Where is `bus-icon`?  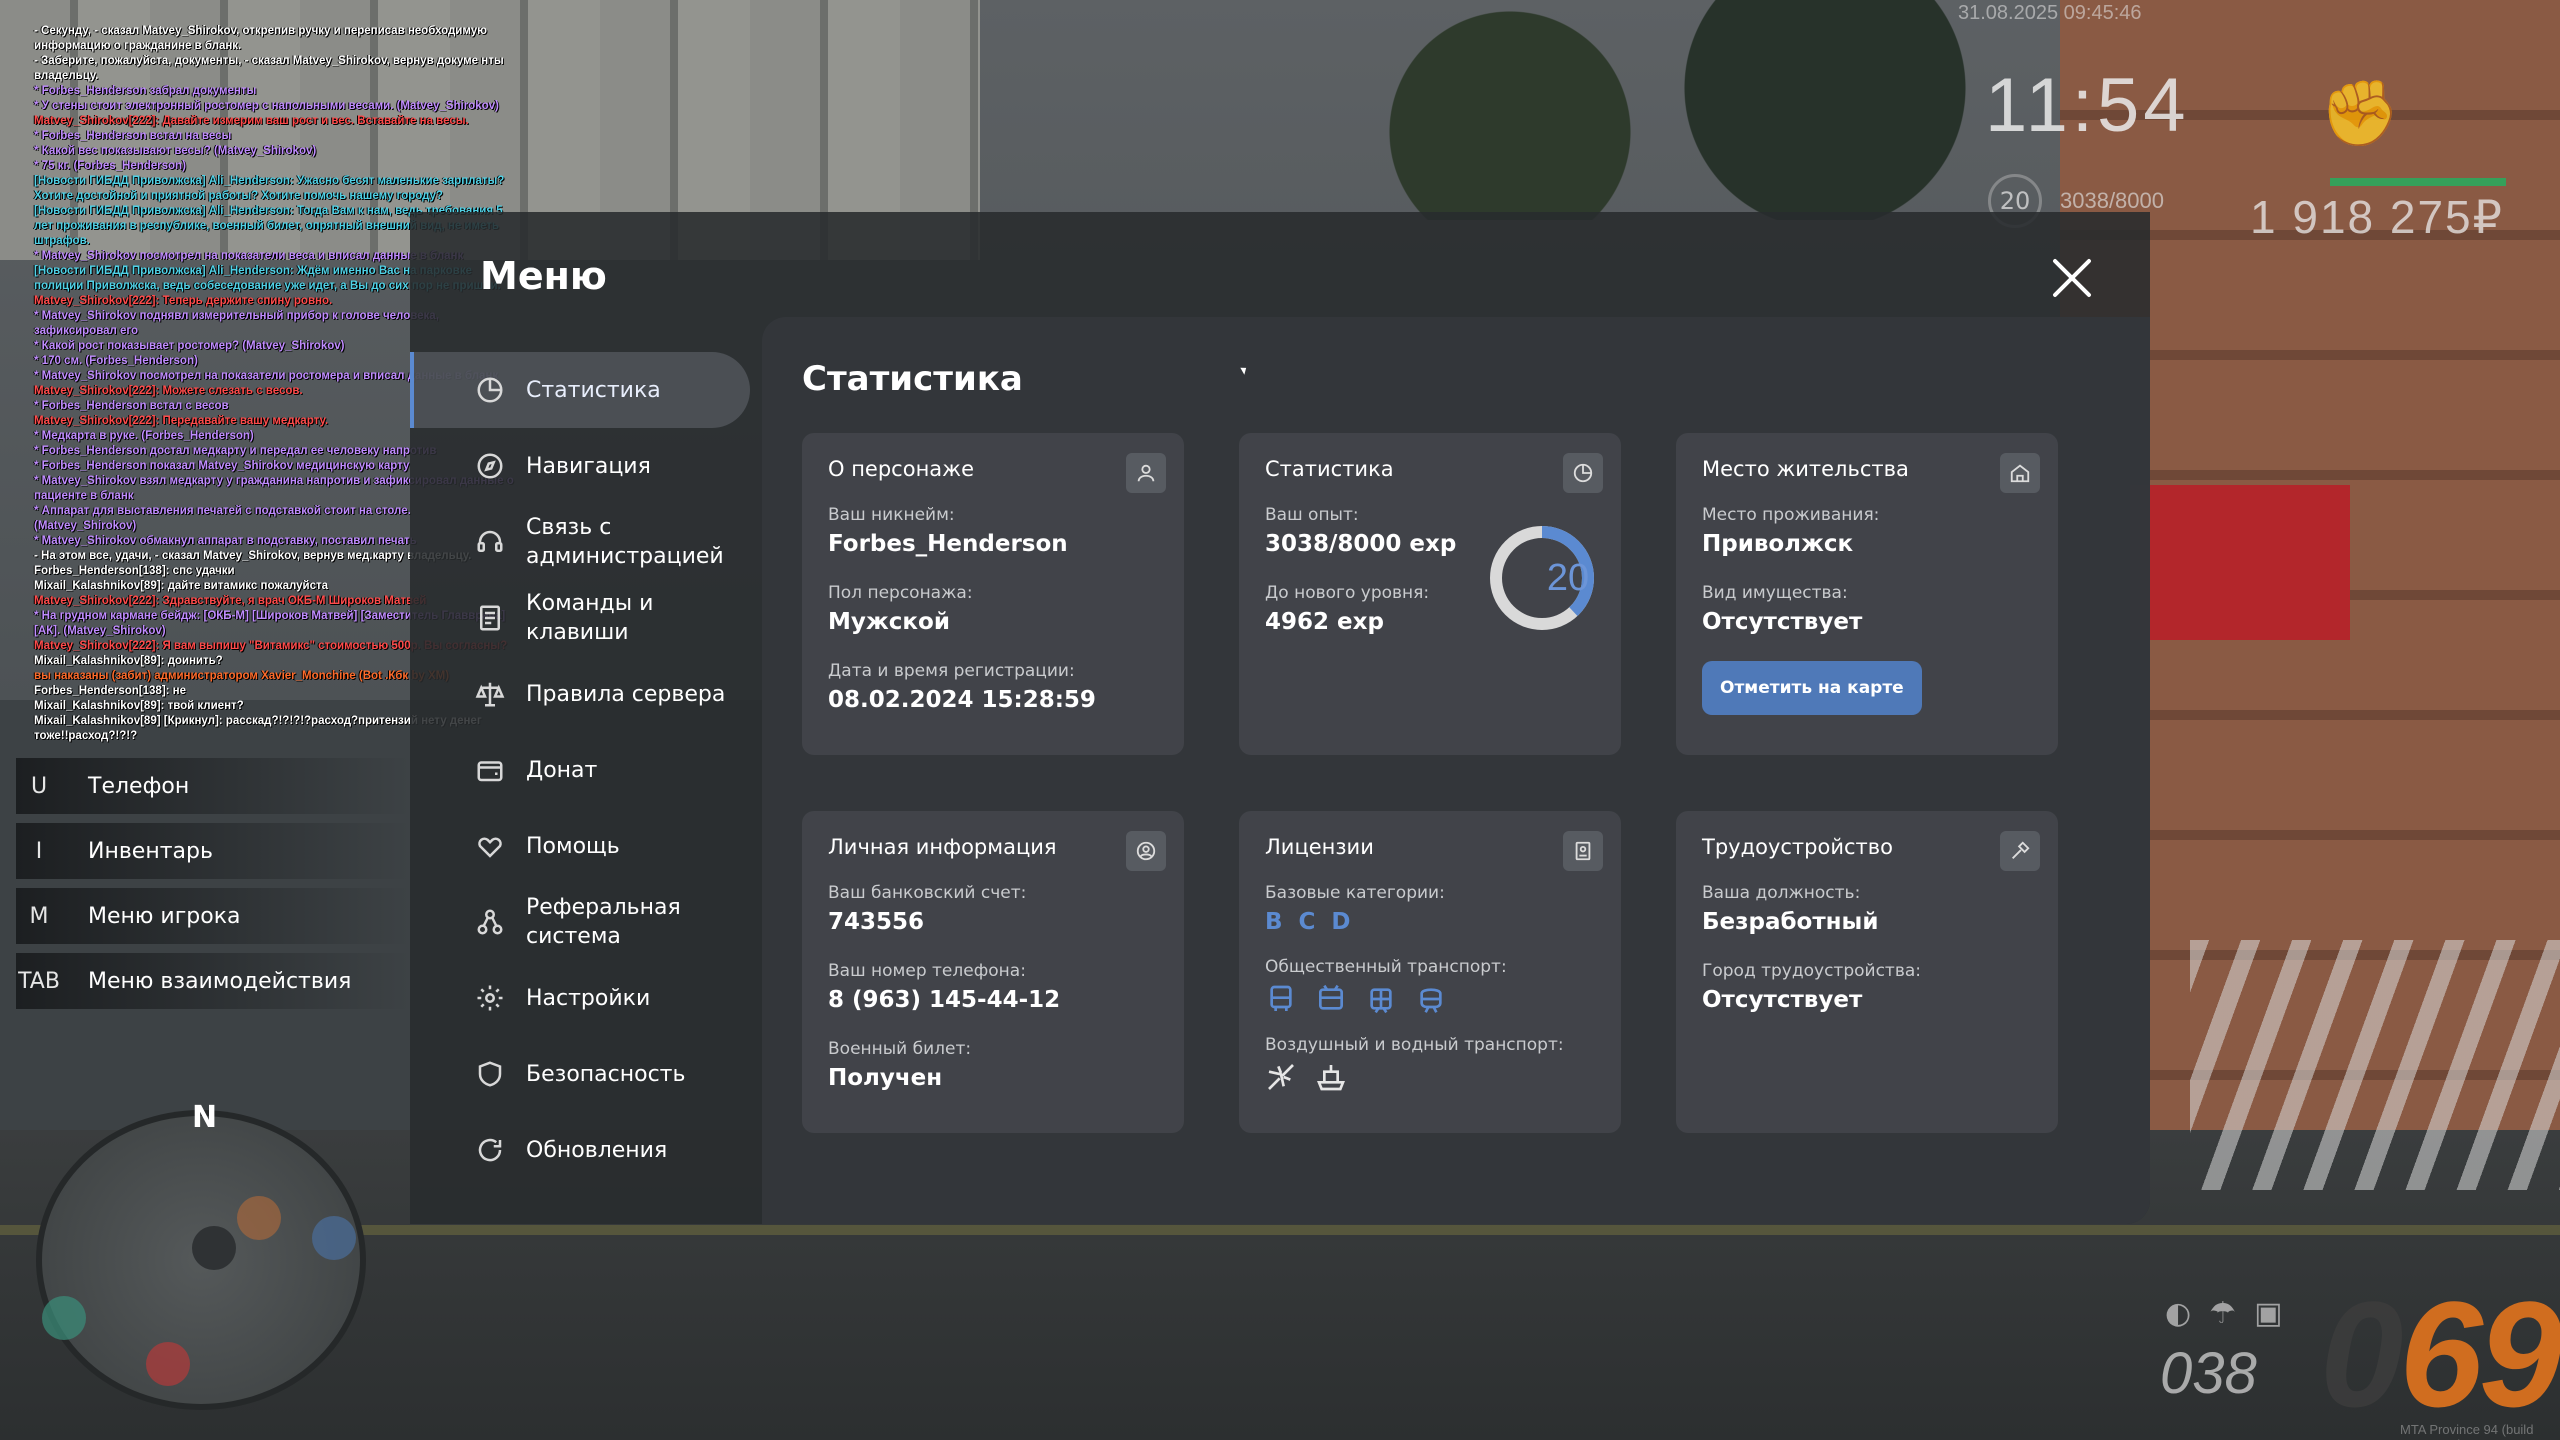
bus-icon is located at coordinates (1281, 998).